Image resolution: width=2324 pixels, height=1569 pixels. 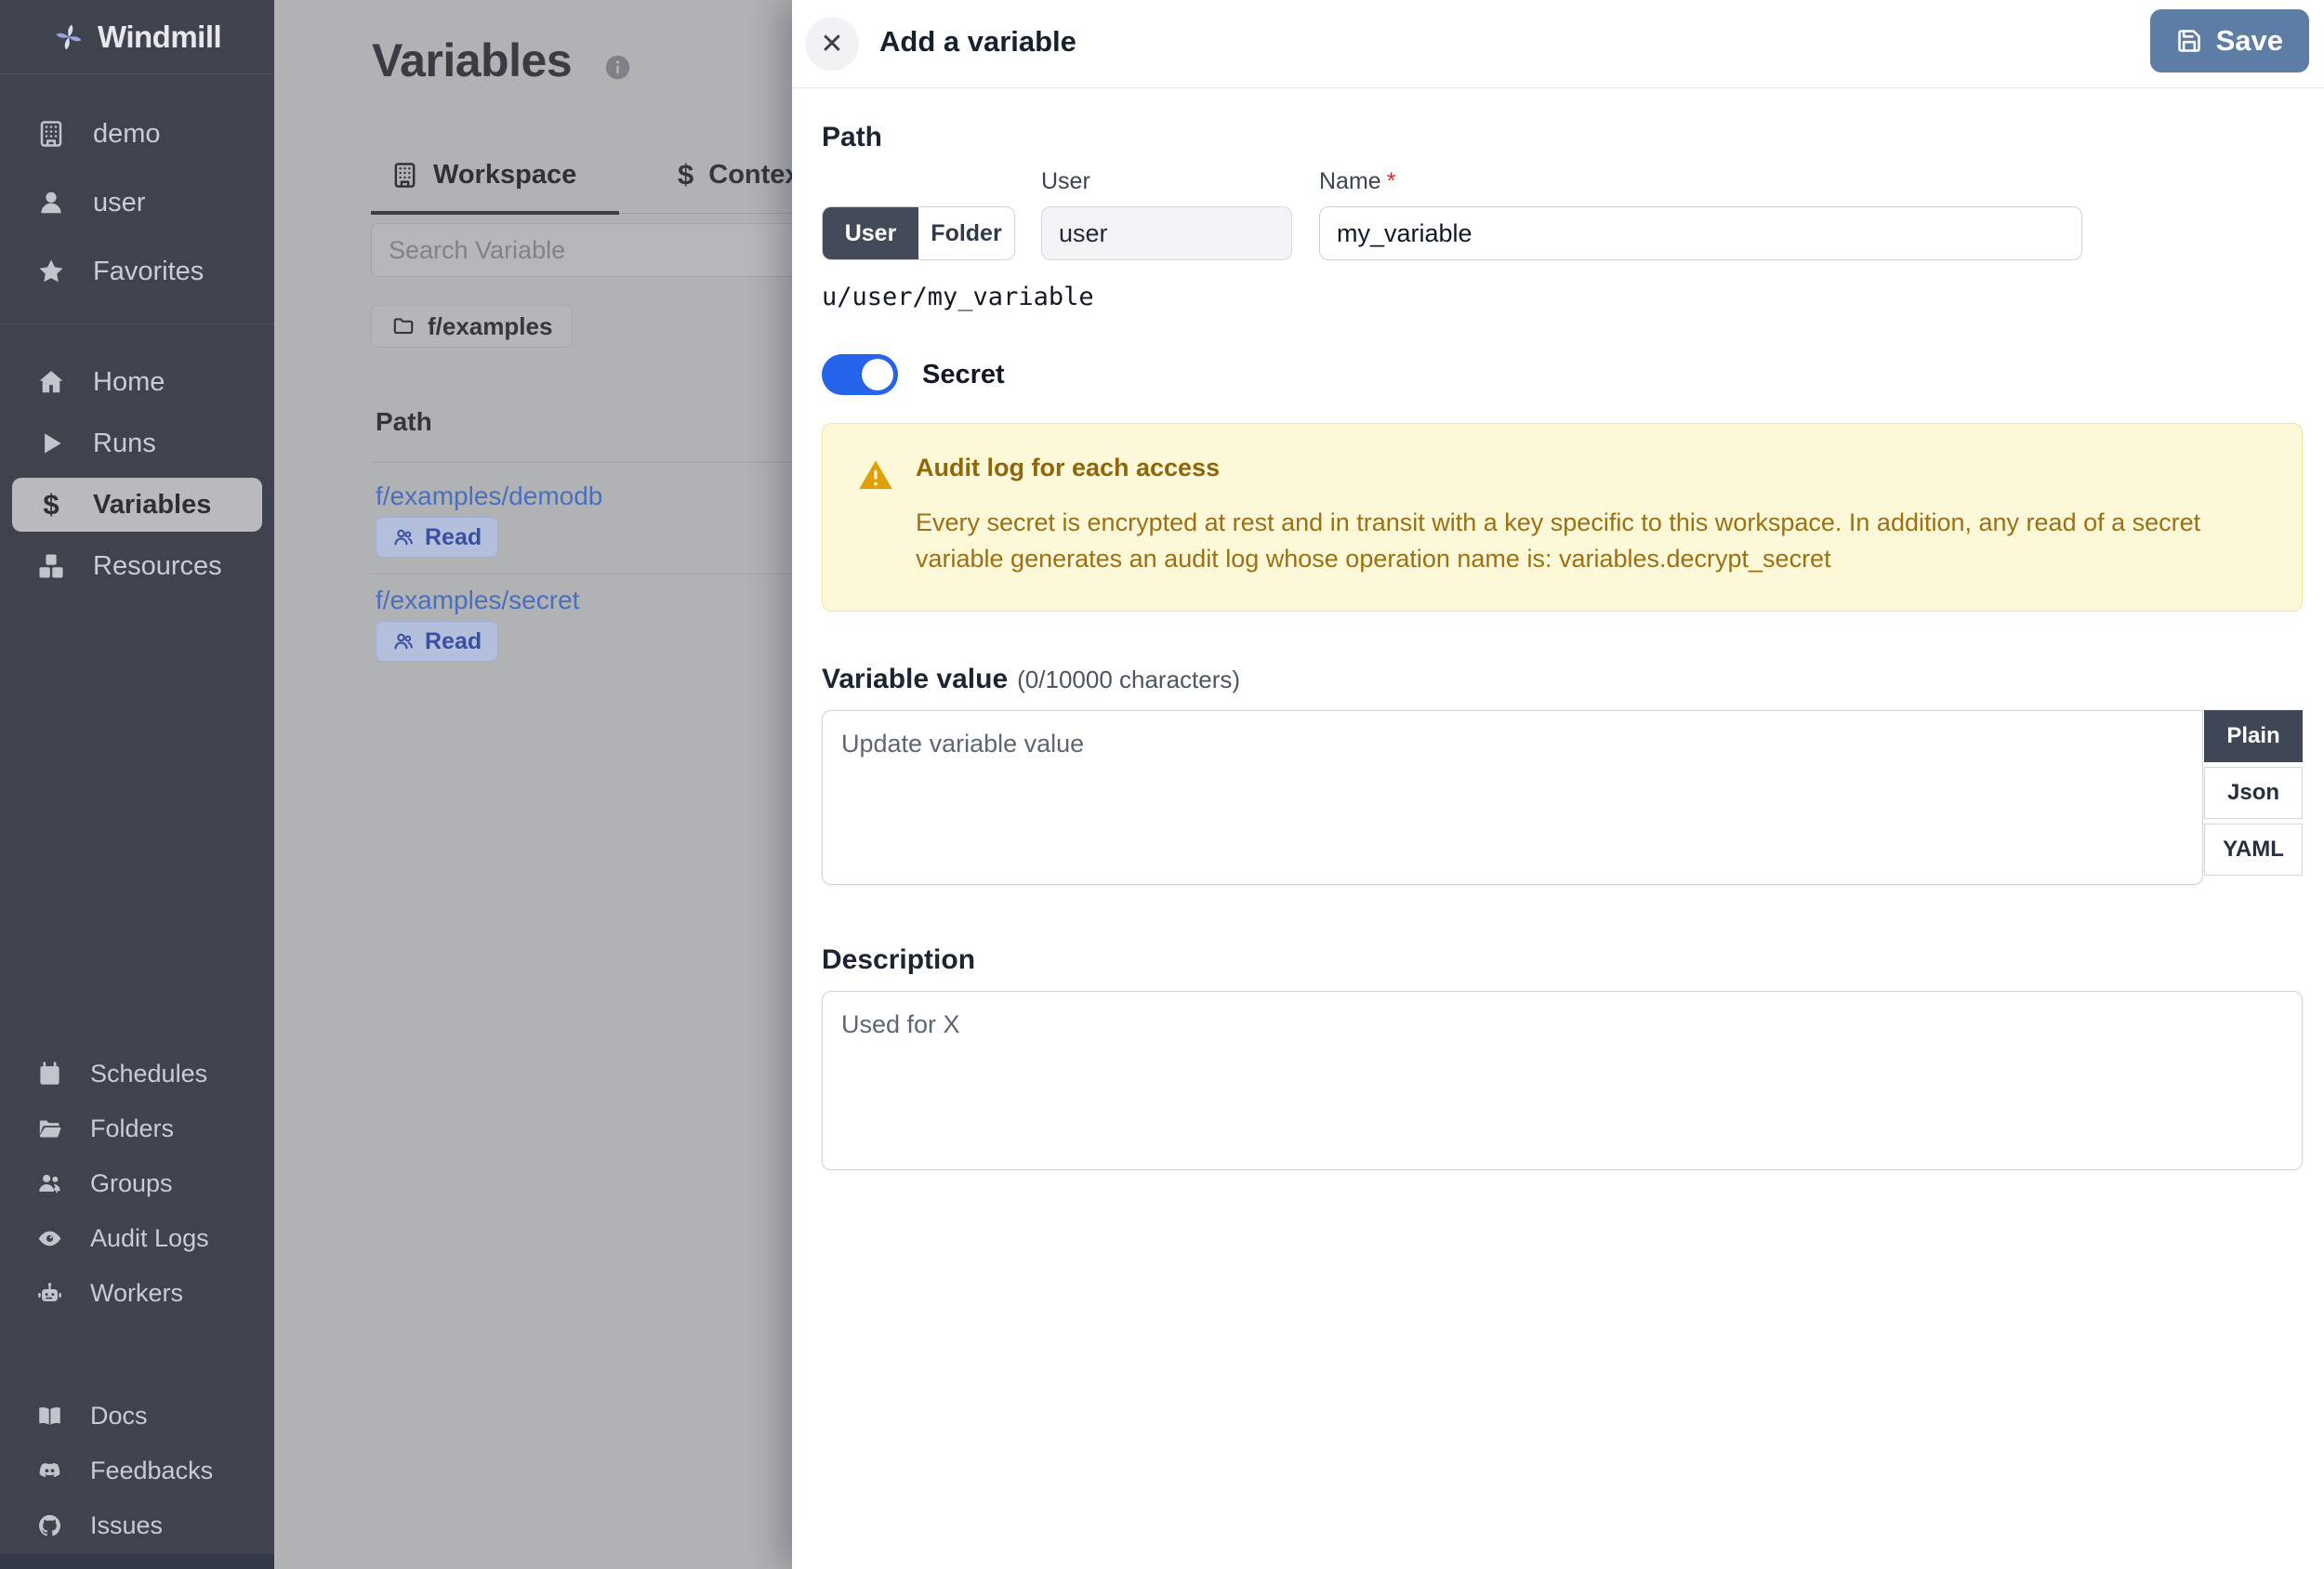 I want to click on page-title: Variables, so click(x=472, y=60).